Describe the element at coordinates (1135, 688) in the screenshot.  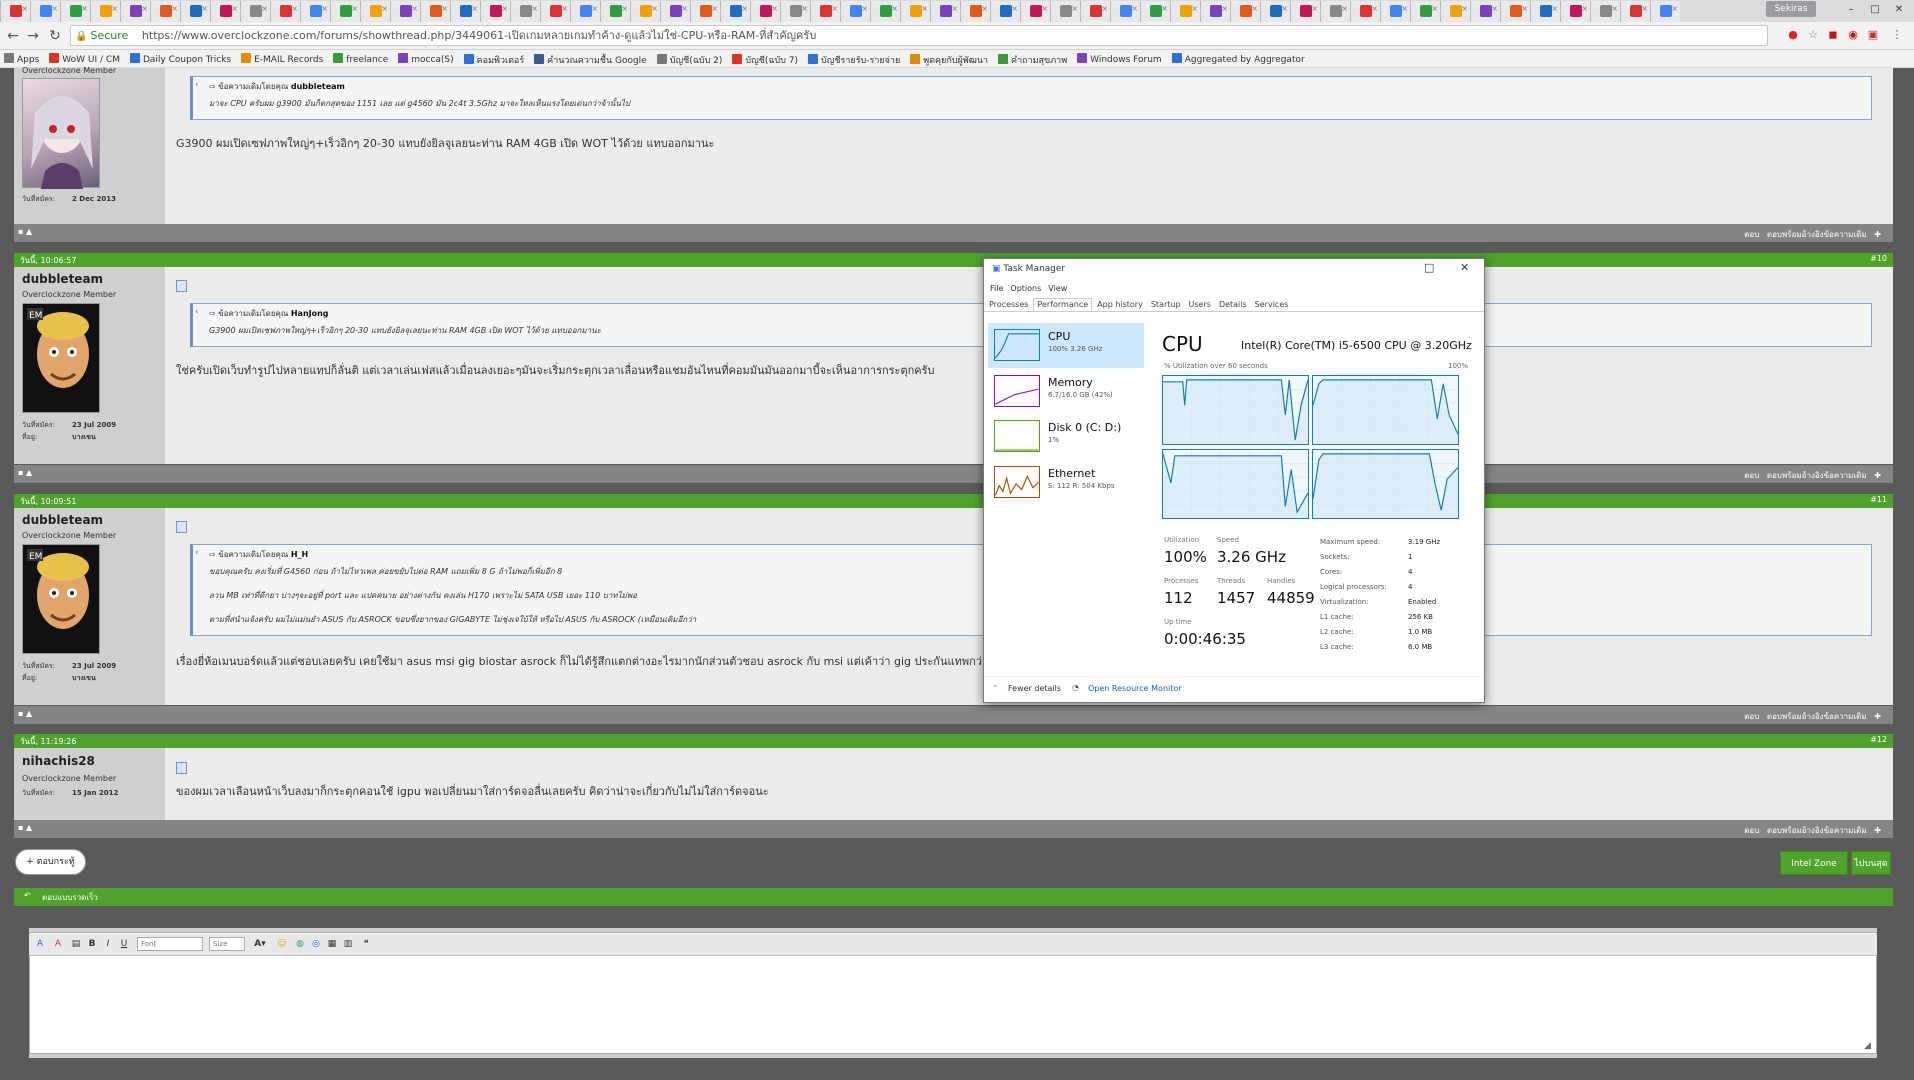
I see `open-resource-monitor-link: Open Resource Monitor` at that location.